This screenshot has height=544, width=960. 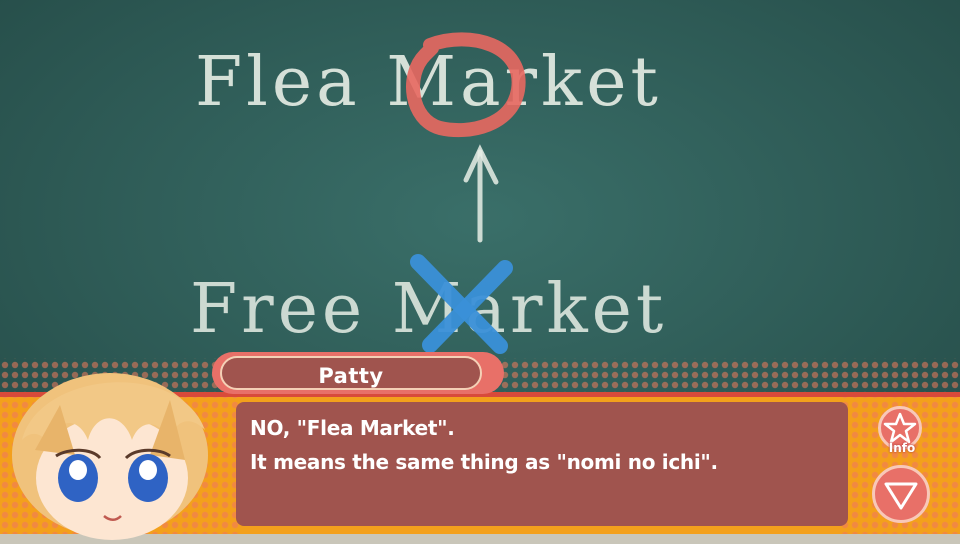 What do you see at coordinates (902, 448) in the screenshot?
I see `info-button-label: Info` at bounding box center [902, 448].